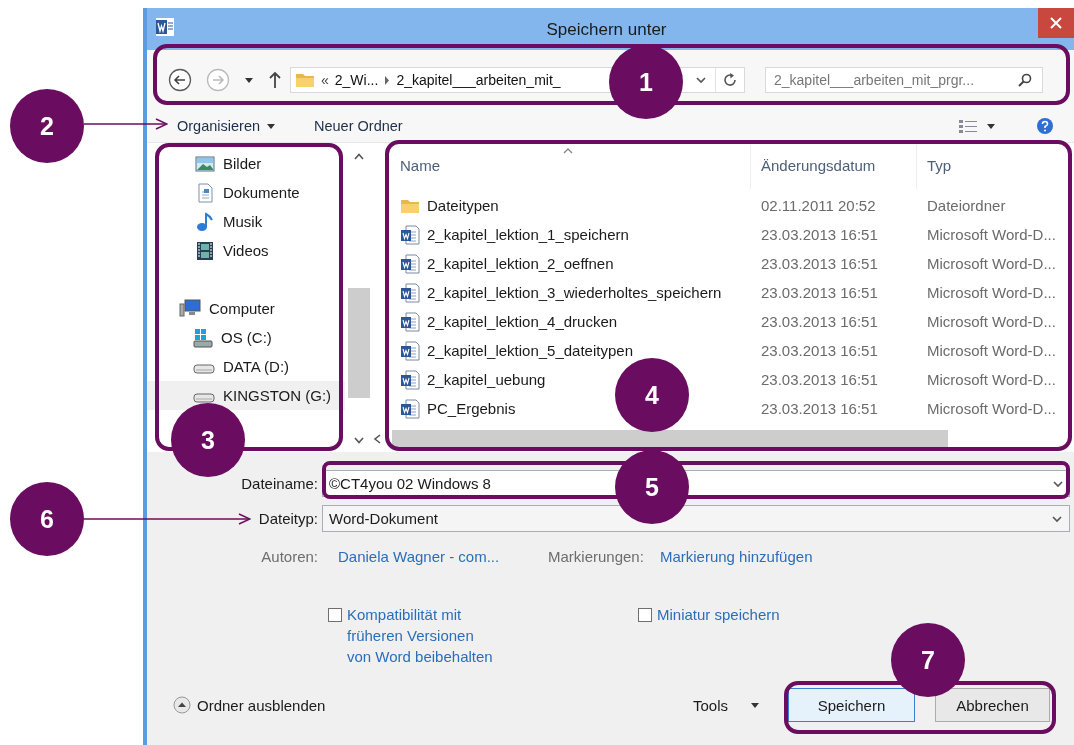  Describe the element at coordinates (992, 705) in the screenshot. I see `dialog-button: Abbrechen` at that location.